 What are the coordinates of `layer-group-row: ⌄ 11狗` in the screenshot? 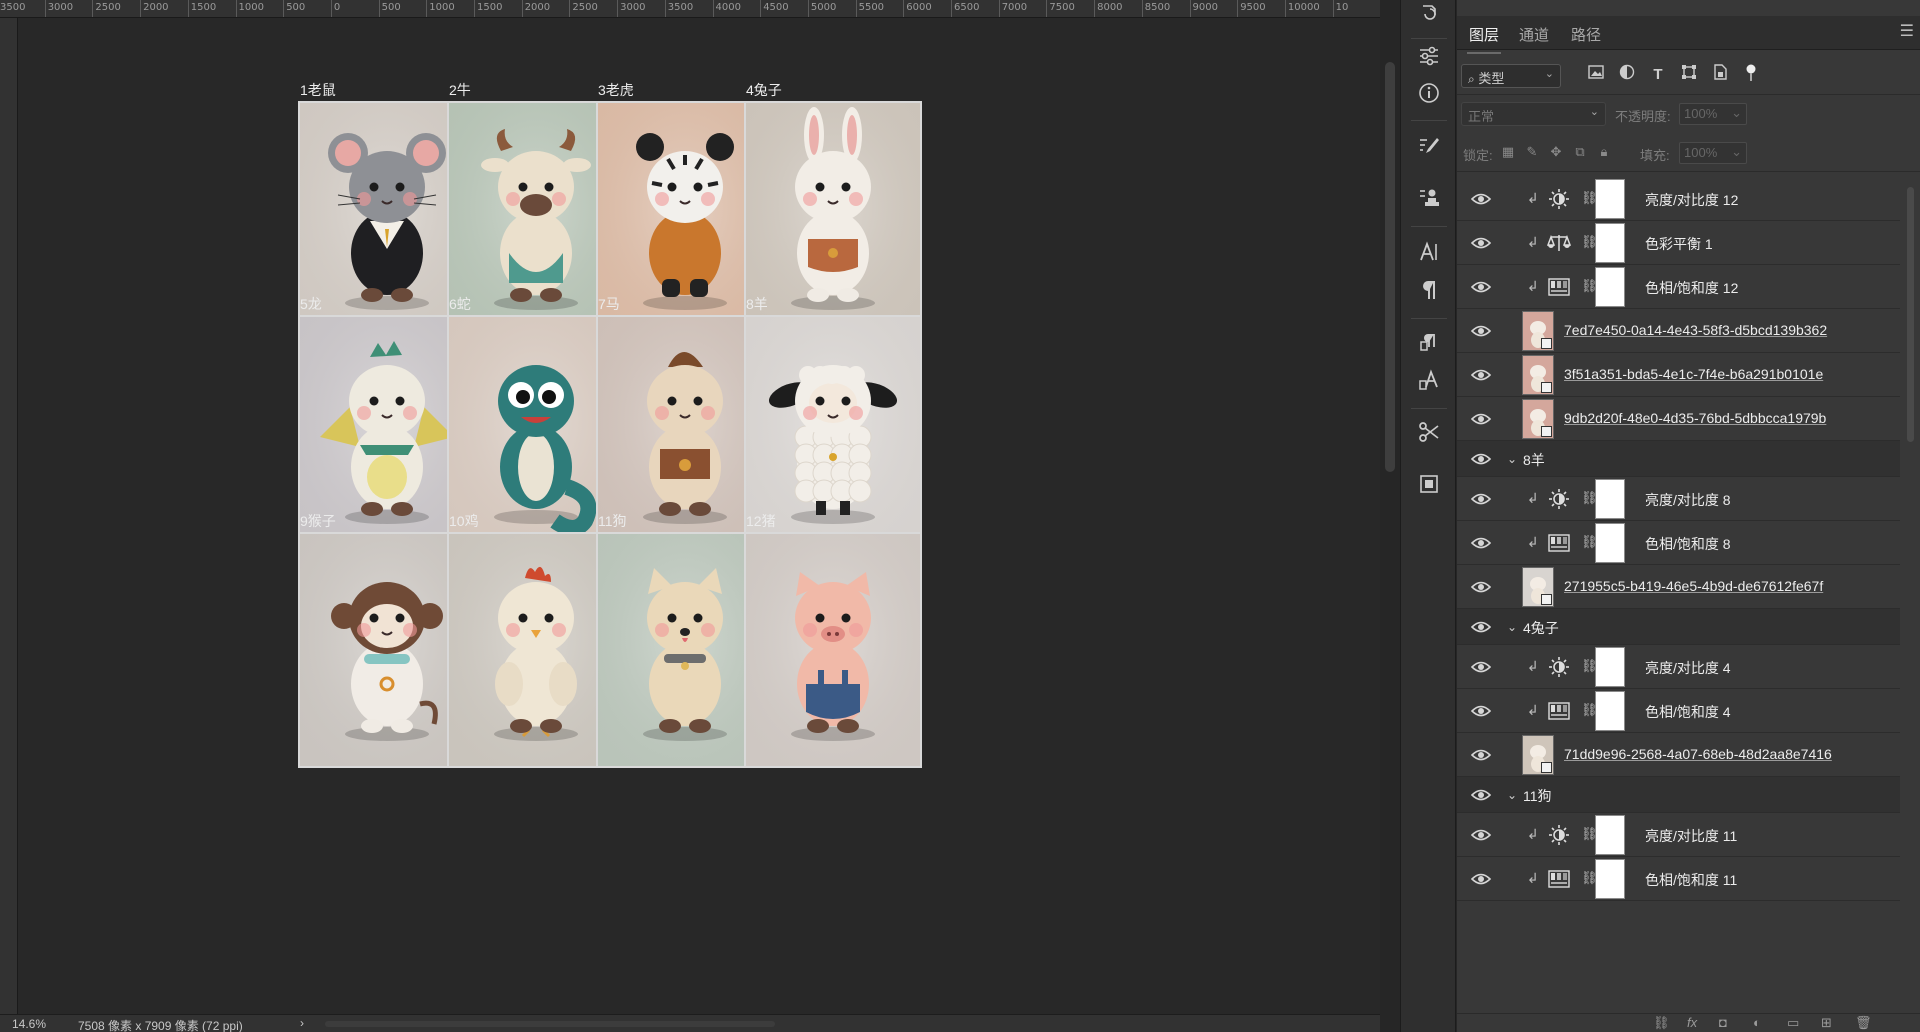 It's located at (1678, 795).